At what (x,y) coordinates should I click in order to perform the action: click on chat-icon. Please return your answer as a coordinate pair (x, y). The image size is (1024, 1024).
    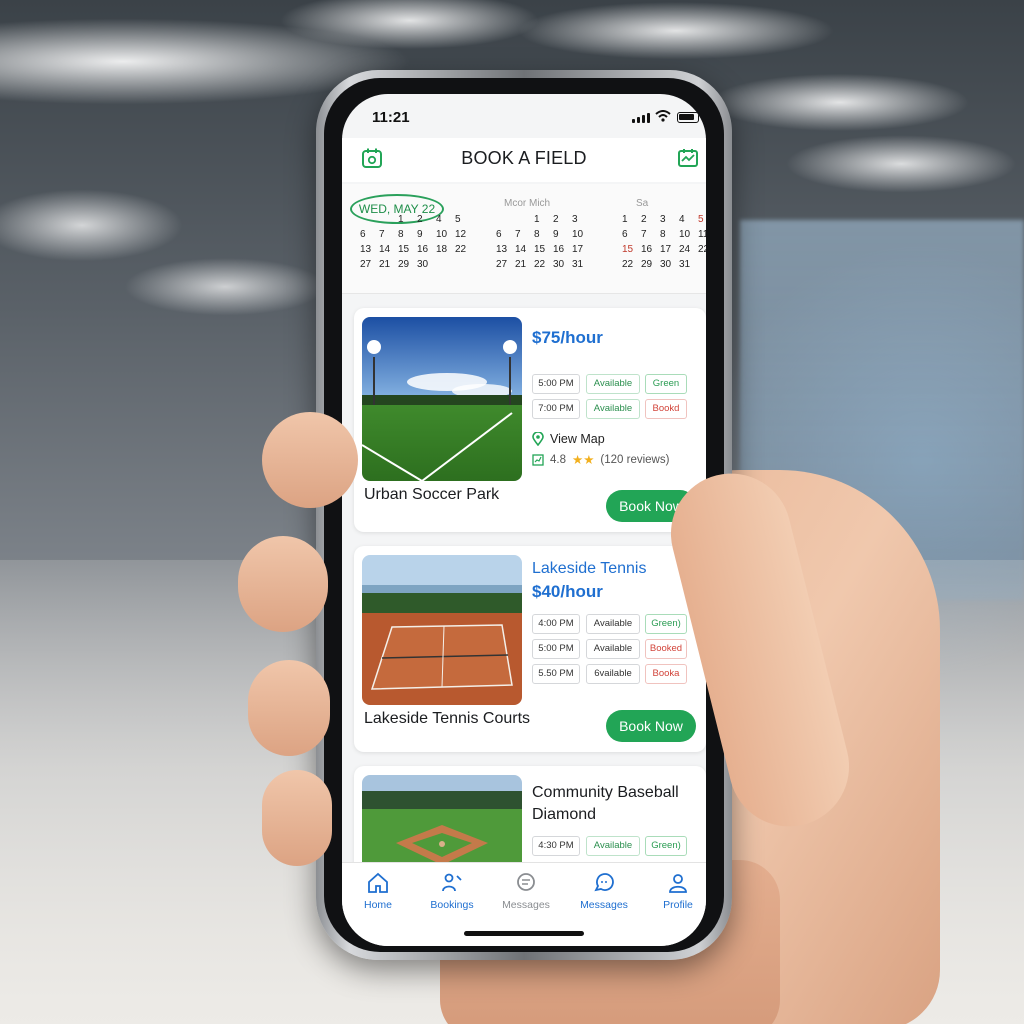
    Looking at the image, I should click on (526, 882).